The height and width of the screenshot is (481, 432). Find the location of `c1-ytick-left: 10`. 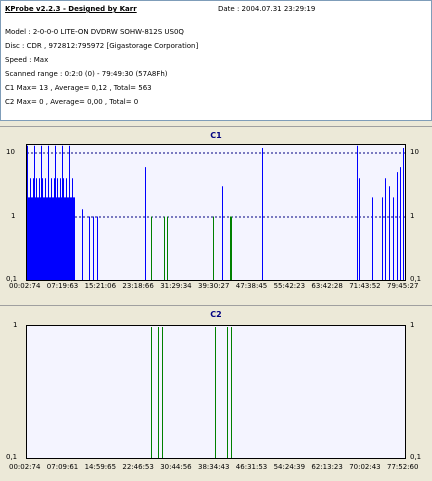

c1-ytick-left: 10 is located at coordinates (10, 152).